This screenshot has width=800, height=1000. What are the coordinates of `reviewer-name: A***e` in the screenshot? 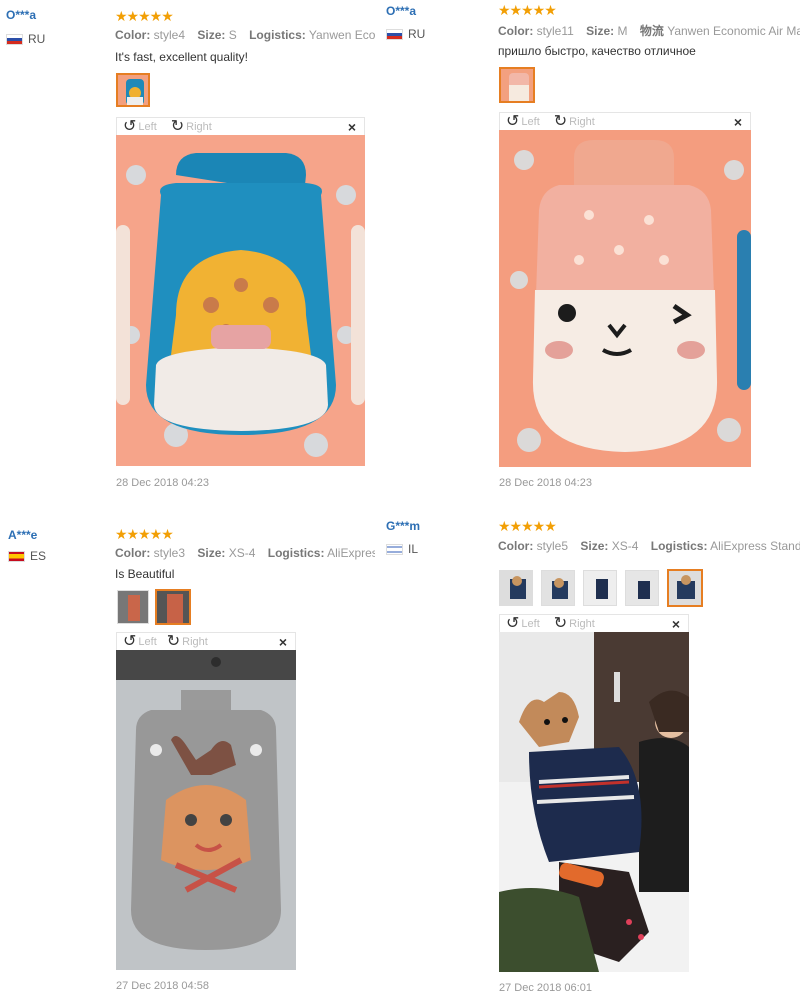 It's located at (22, 535).